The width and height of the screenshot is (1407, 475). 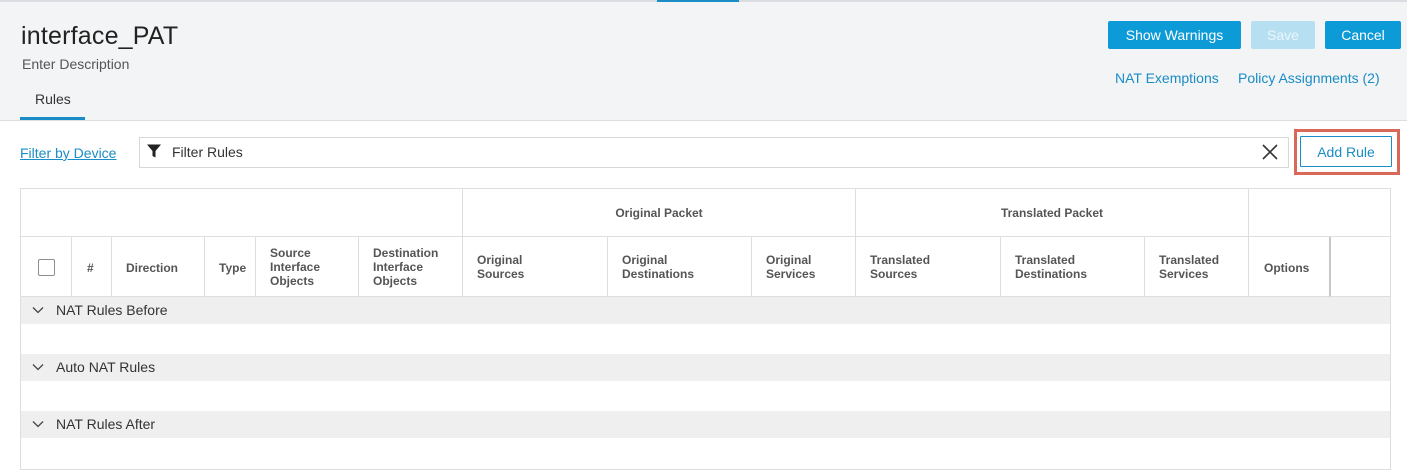 I want to click on column-original-destinations-label: Original Destinations, so click(x=658, y=267).